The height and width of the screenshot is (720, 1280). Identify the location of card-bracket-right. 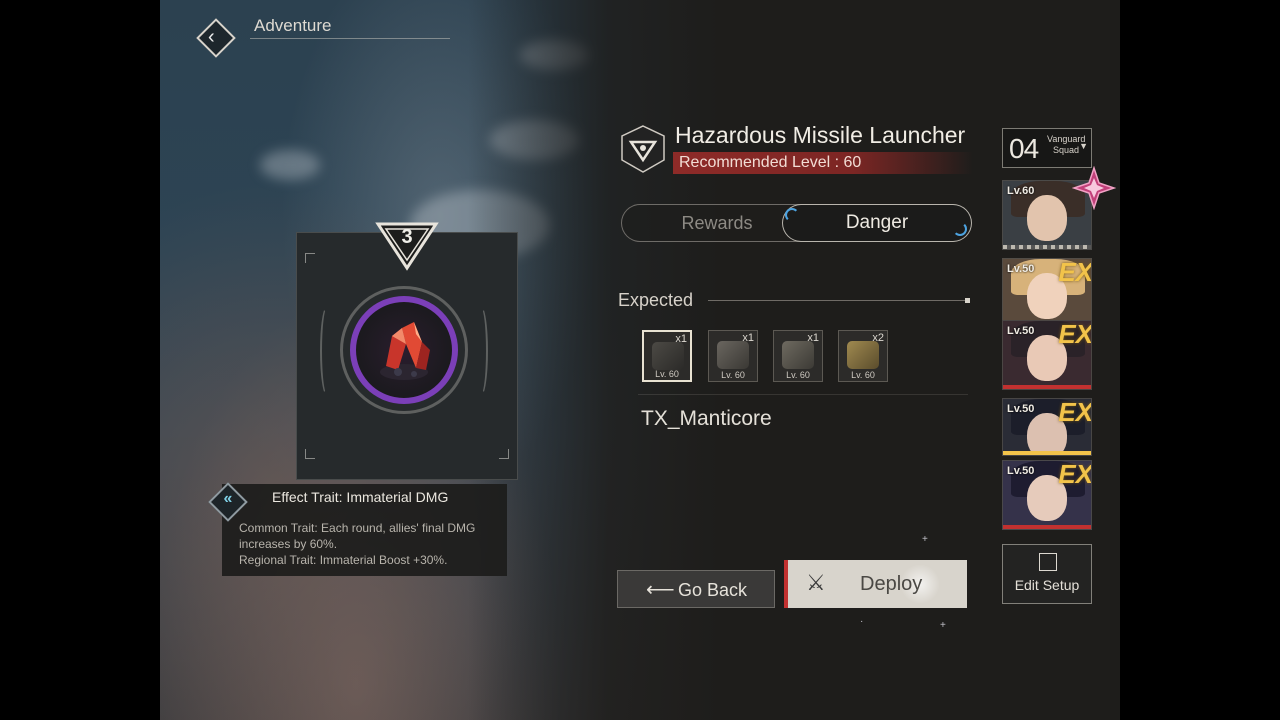
(481, 351).